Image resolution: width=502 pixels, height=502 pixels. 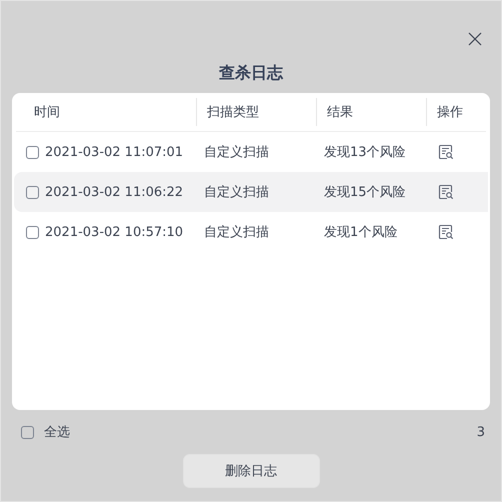 I want to click on column-header: 扫描类型, so click(x=233, y=112).